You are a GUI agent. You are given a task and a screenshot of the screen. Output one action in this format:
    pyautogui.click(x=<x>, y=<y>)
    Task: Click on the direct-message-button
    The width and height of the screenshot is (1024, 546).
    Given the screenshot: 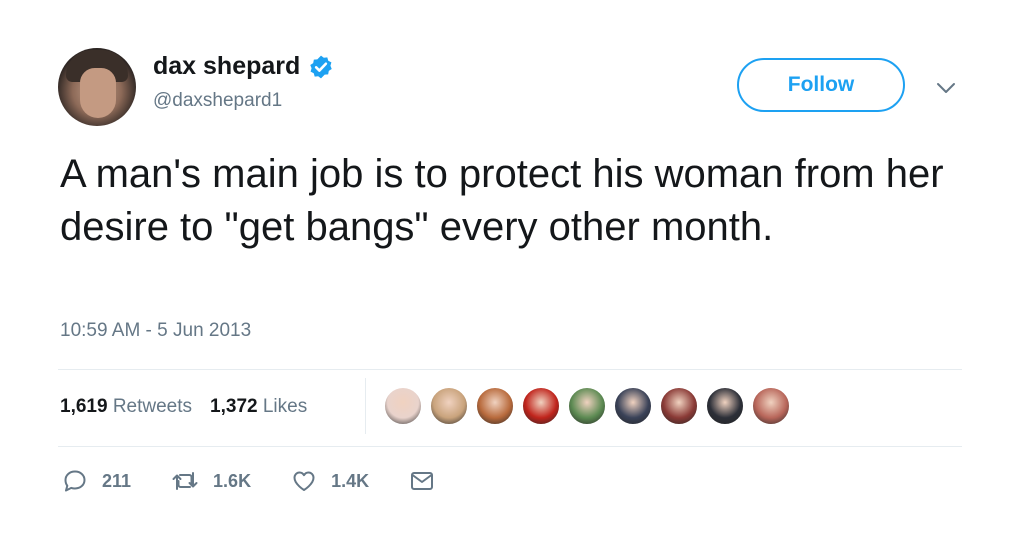 What is the action you would take?
    pyautogui.click(x=429, y=481)
    